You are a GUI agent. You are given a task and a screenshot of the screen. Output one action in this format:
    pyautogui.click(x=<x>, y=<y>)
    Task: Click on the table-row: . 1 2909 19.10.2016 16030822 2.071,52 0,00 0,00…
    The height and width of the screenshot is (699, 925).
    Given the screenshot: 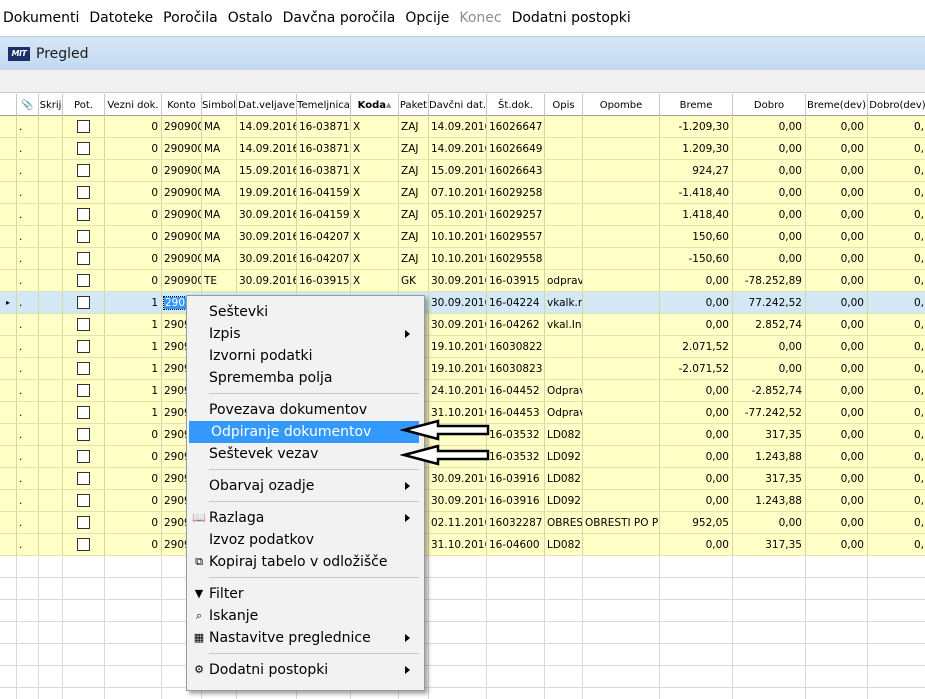 What is the action you would take?
    pyautogui.click(x=462, y=347)
    